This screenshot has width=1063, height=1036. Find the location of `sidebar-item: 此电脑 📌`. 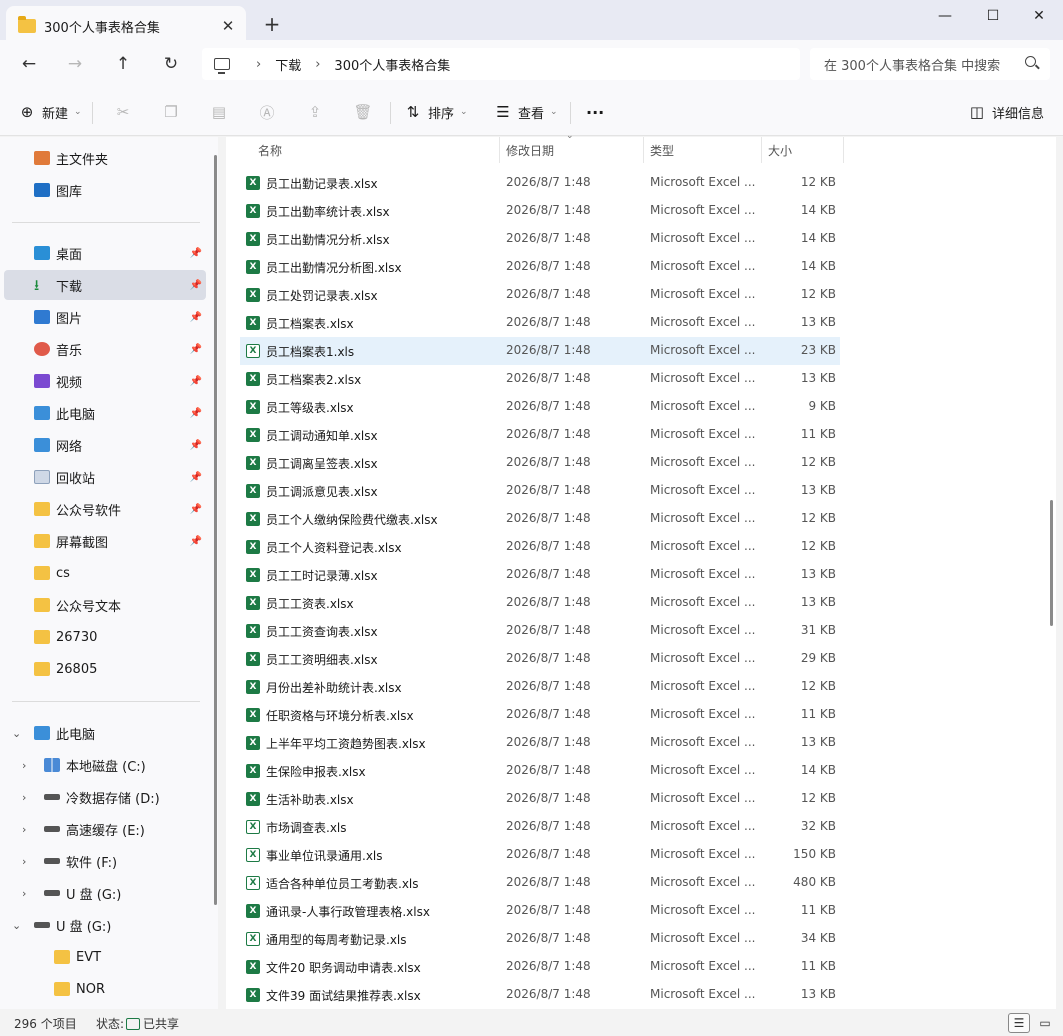

sidebar-item: 此电脑 📌 is located at coordinates (105, 413).